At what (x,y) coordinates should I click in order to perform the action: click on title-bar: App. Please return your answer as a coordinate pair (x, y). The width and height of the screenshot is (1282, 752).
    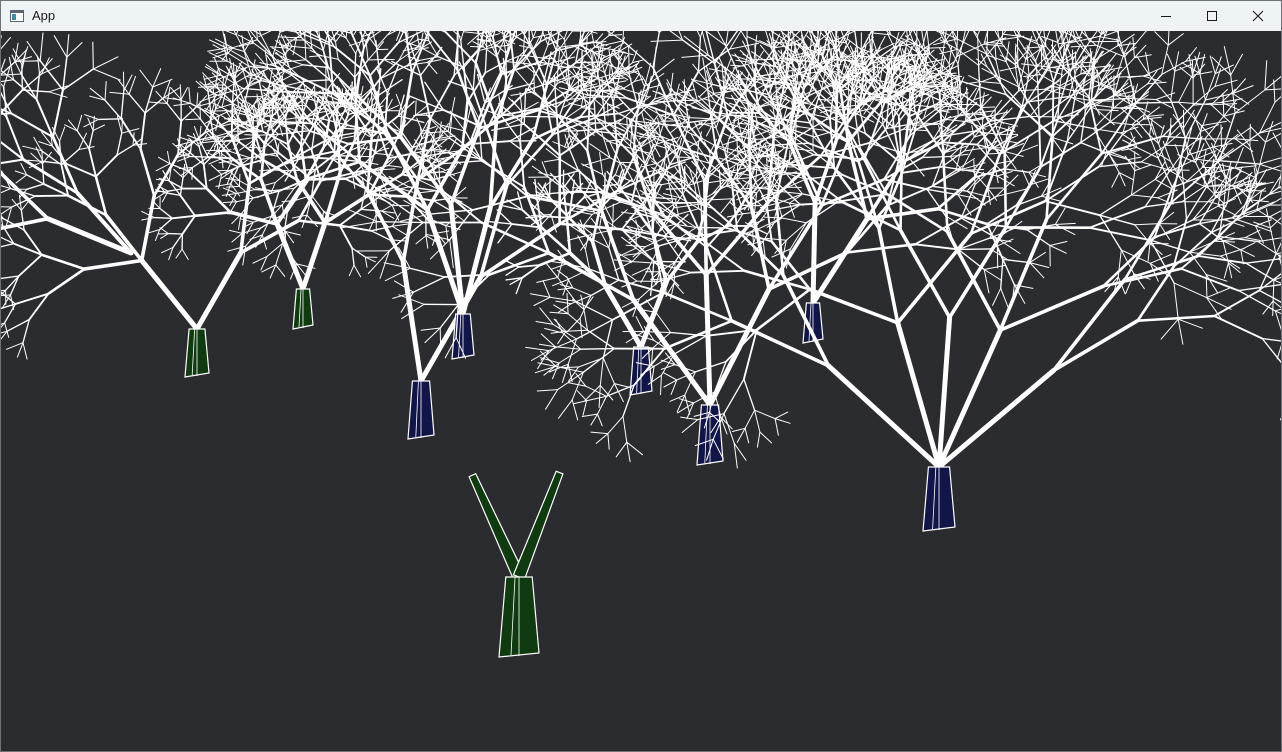
    Looking at the image, I should click on (641, 16).